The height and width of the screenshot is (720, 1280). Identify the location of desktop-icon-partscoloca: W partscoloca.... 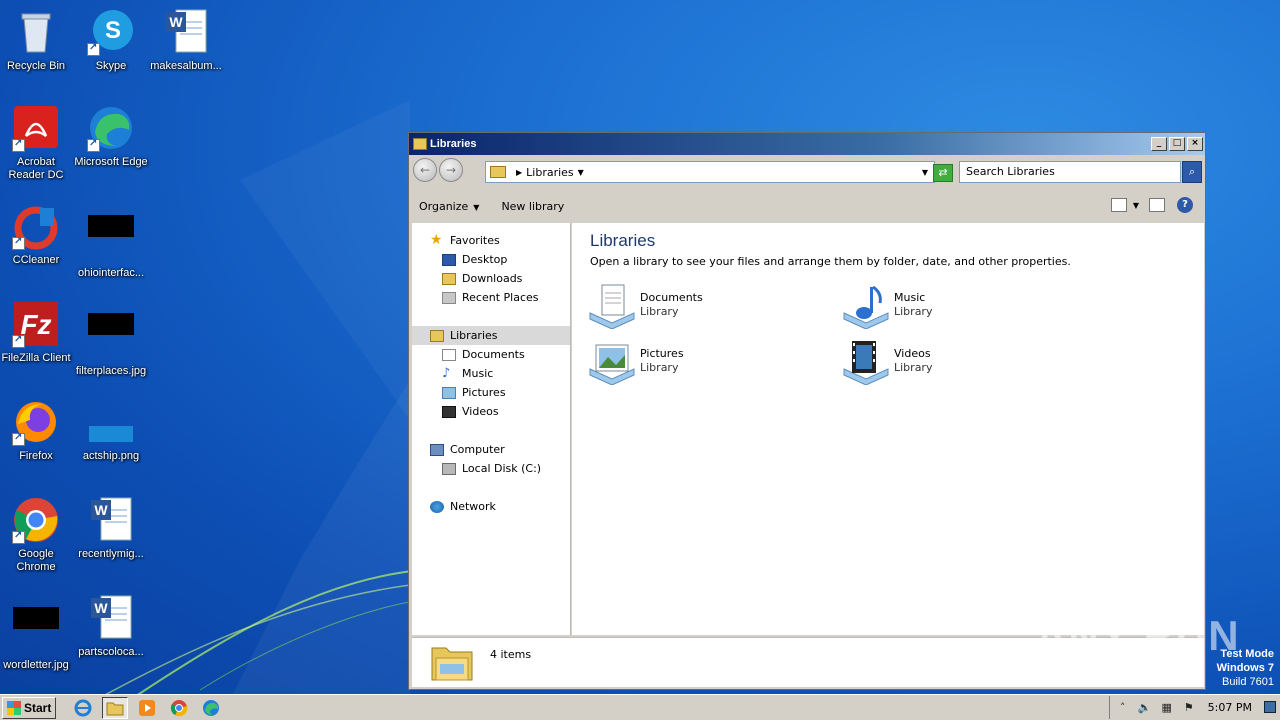
(111, 626).